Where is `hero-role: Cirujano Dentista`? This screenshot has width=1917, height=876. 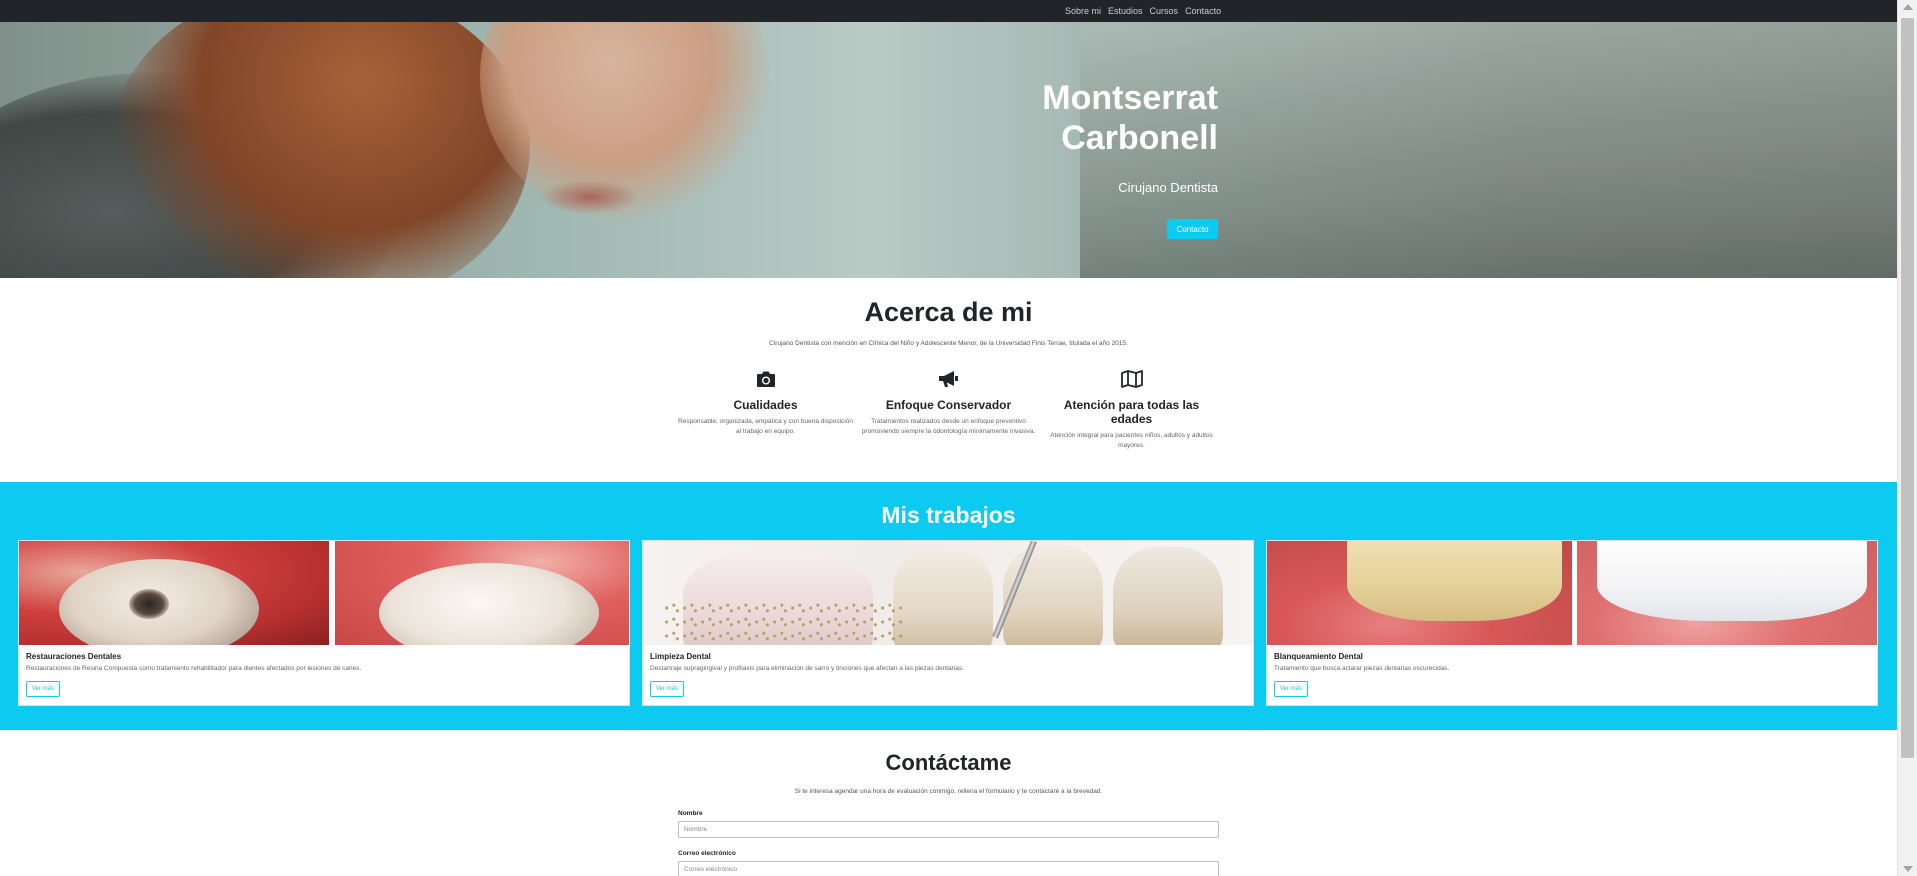
hero-role: Cirujano Dentista is located at coordinates (1168, 187).